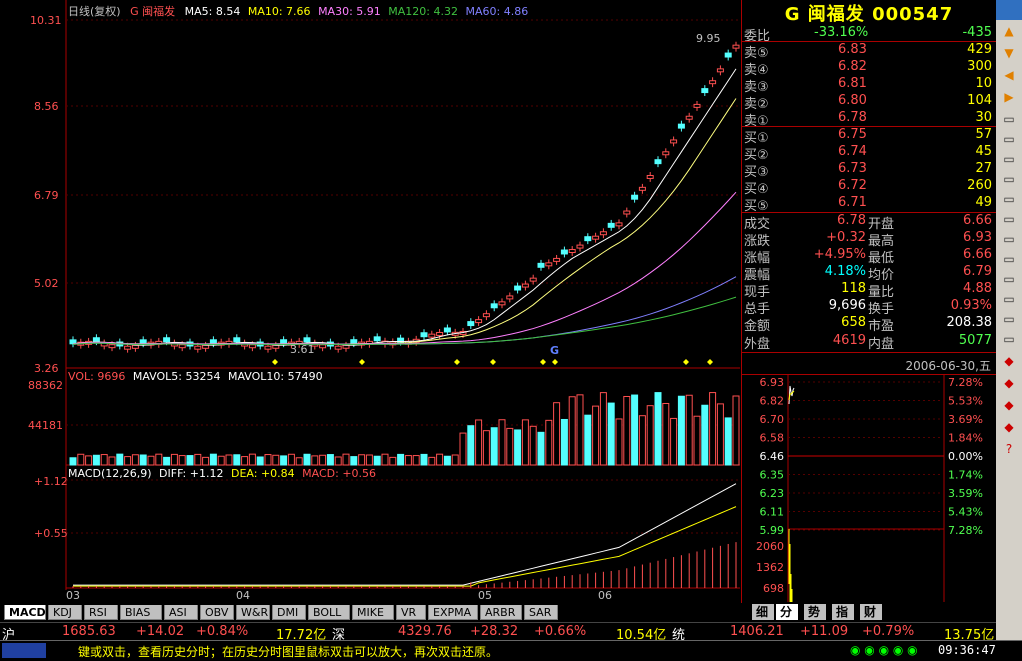  Describe the element at coordinates (869, 324) in the screenshot. I see `stat-row: 金额 658 市盈 208.38` at that location.